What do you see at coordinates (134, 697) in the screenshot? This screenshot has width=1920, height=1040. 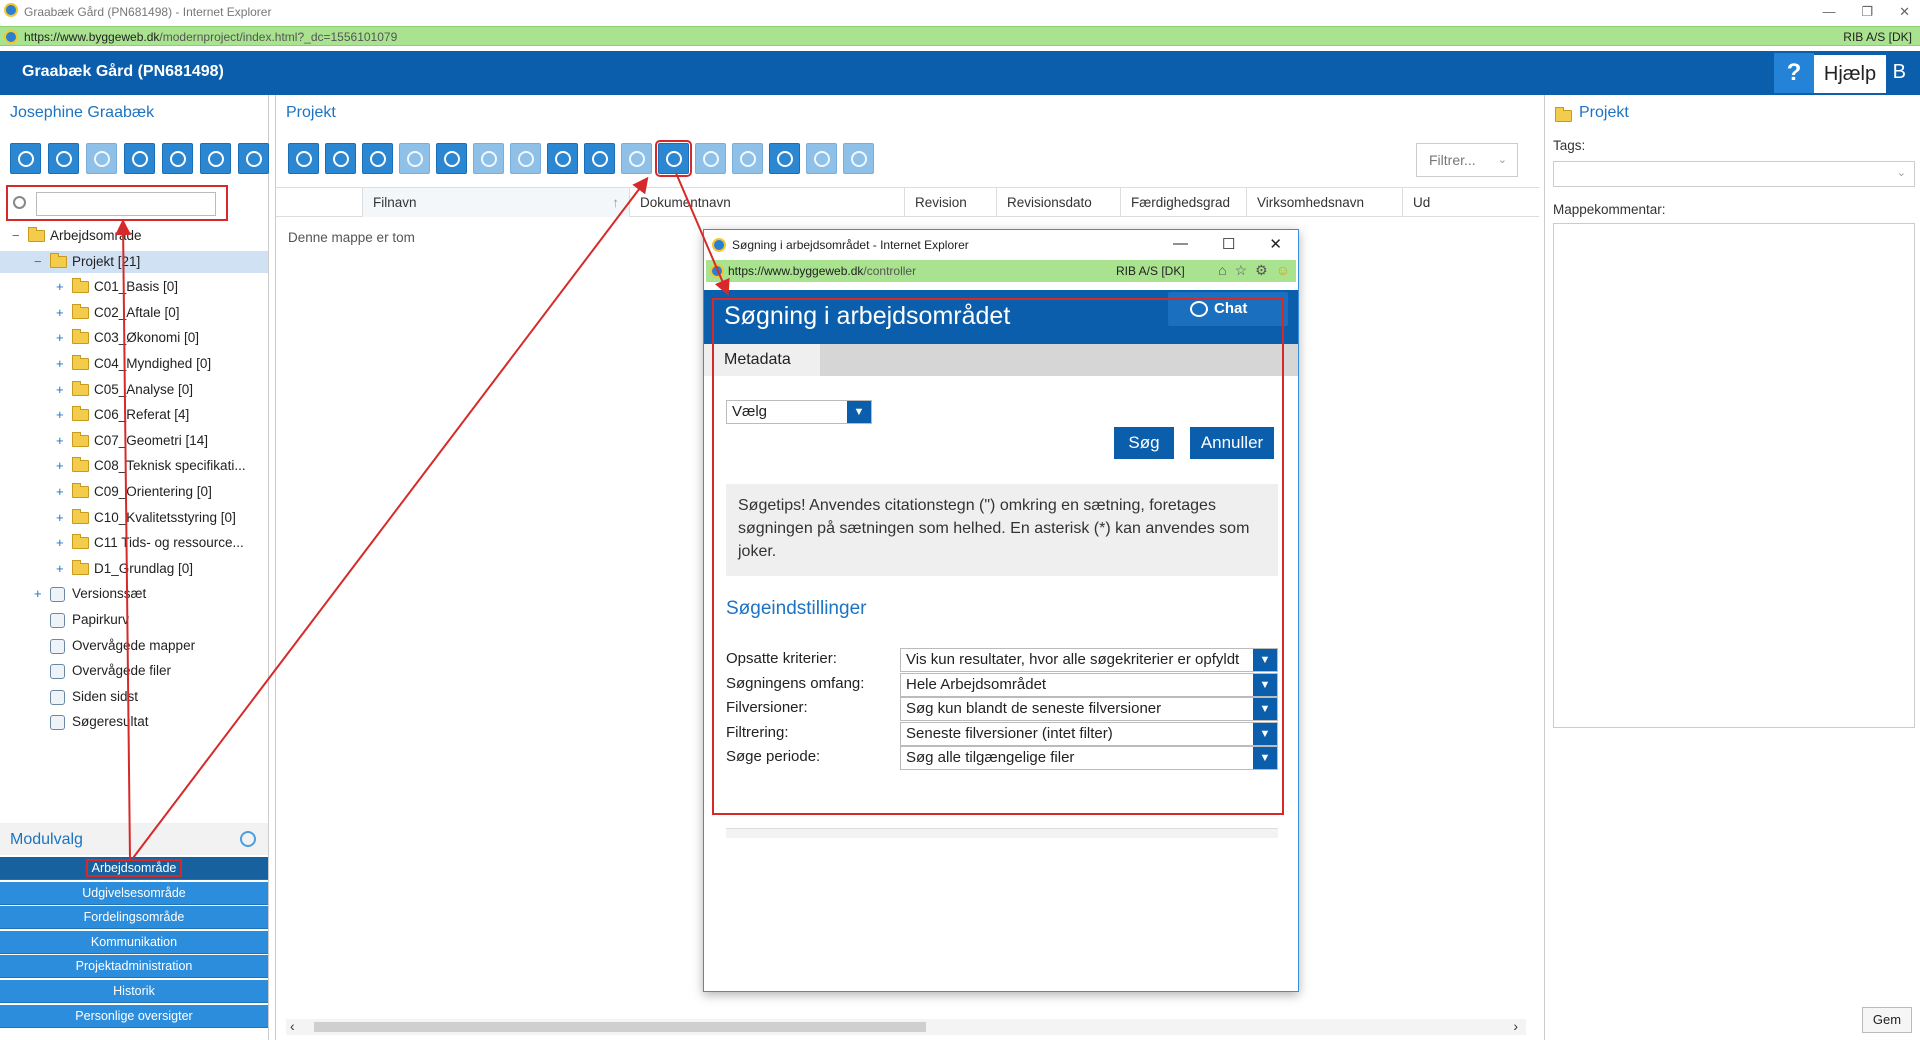 I see `tree-item: Siden sidst` at bounding box center [134, 697].